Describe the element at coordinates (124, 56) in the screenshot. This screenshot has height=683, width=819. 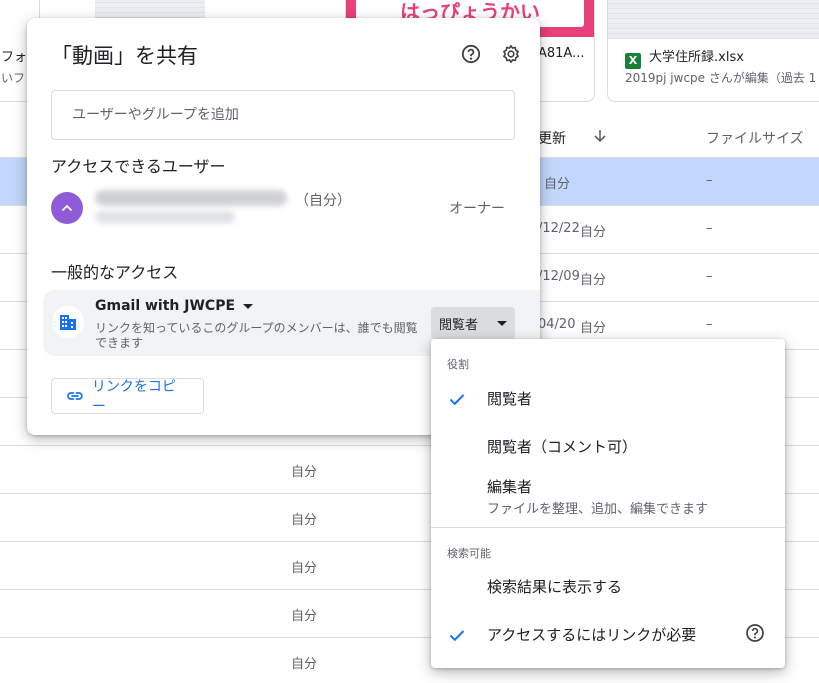
I see `dialog-title: 「動画」を共有` at that location.